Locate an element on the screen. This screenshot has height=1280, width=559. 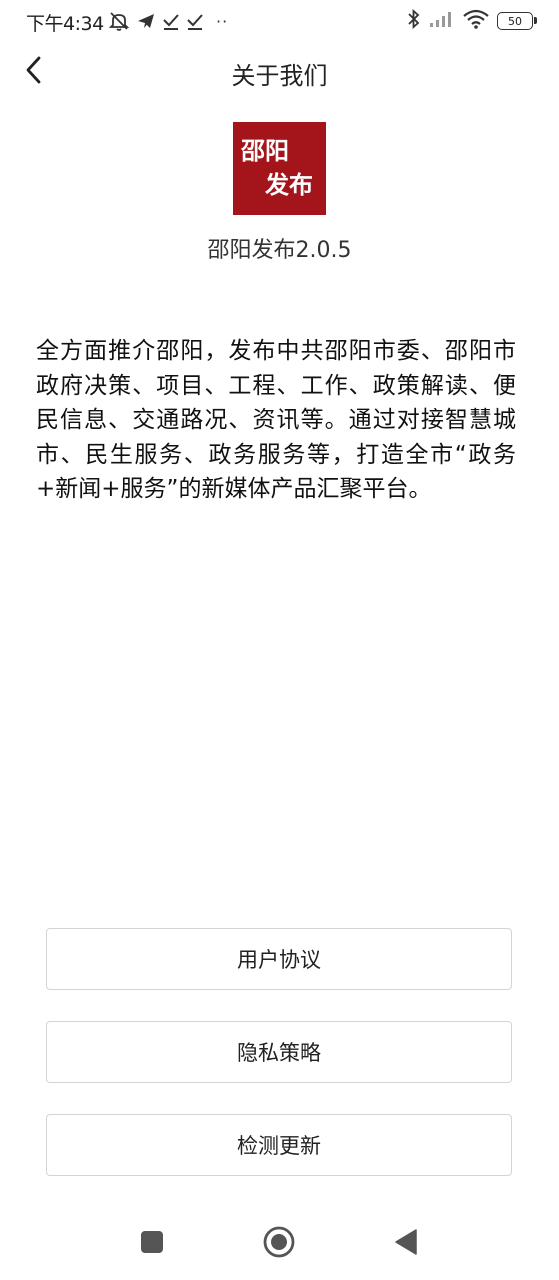
privacy-policy-button: 隐私策略 is located at coordinates (279, 1052).